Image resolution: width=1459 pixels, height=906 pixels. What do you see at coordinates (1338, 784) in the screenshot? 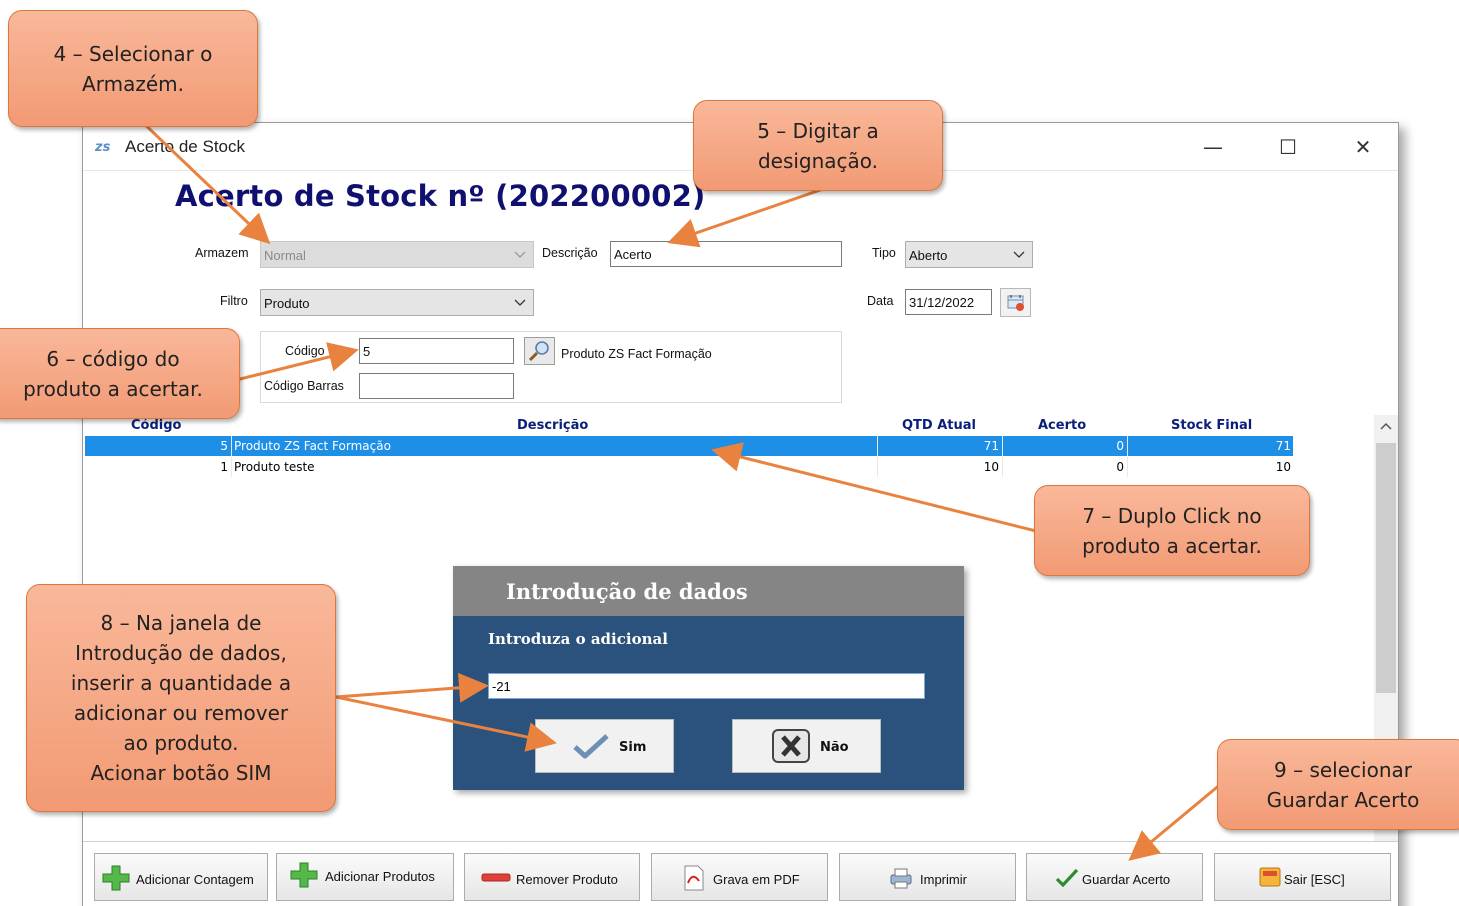
I see `callout-step-9: 9 – selecionar Guardar Acerto` at bounding box center [1338, 784].